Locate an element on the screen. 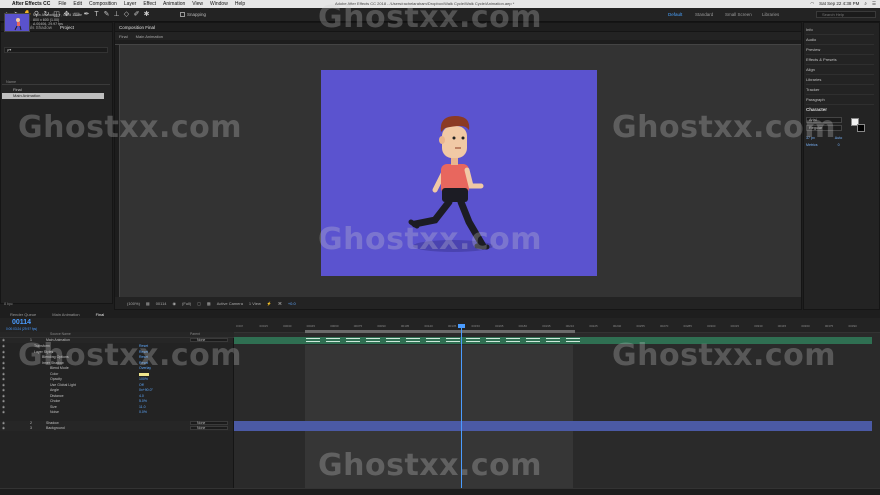 The width and height of the screenshot is (880, 495). column-source-name: Source Name is located at coordinates (60, 334).